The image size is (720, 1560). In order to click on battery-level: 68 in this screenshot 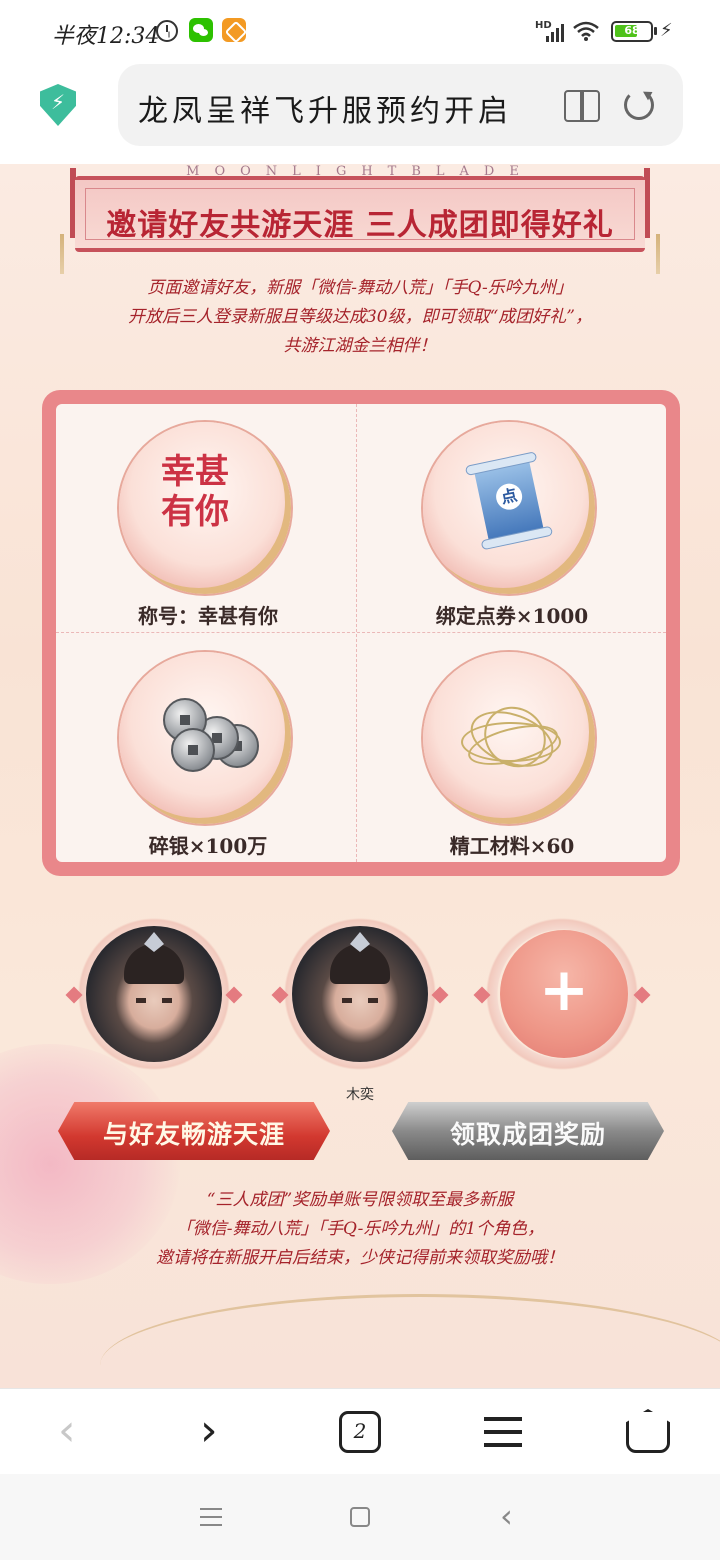, I will do `click(632, 30)`.